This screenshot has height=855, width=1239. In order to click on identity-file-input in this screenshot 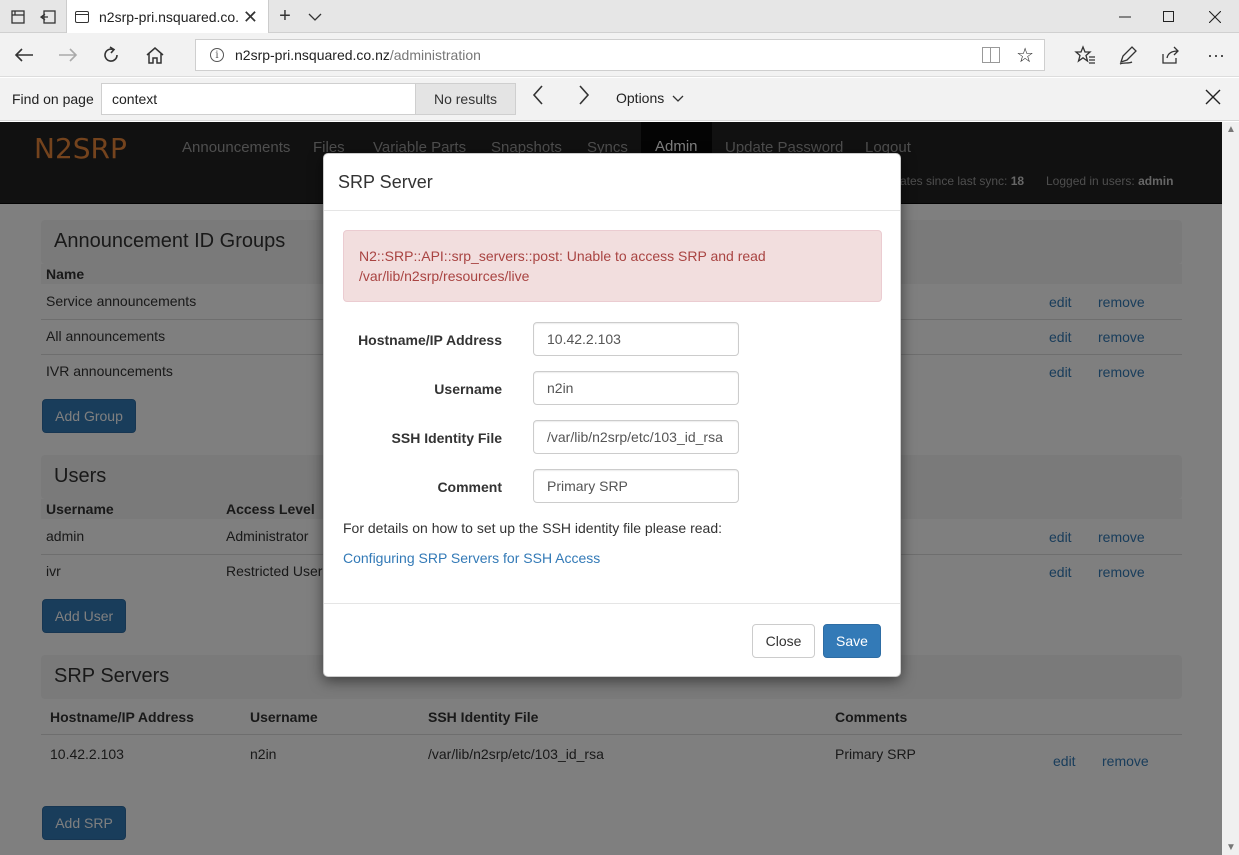, I will do `click(636, 437)`.